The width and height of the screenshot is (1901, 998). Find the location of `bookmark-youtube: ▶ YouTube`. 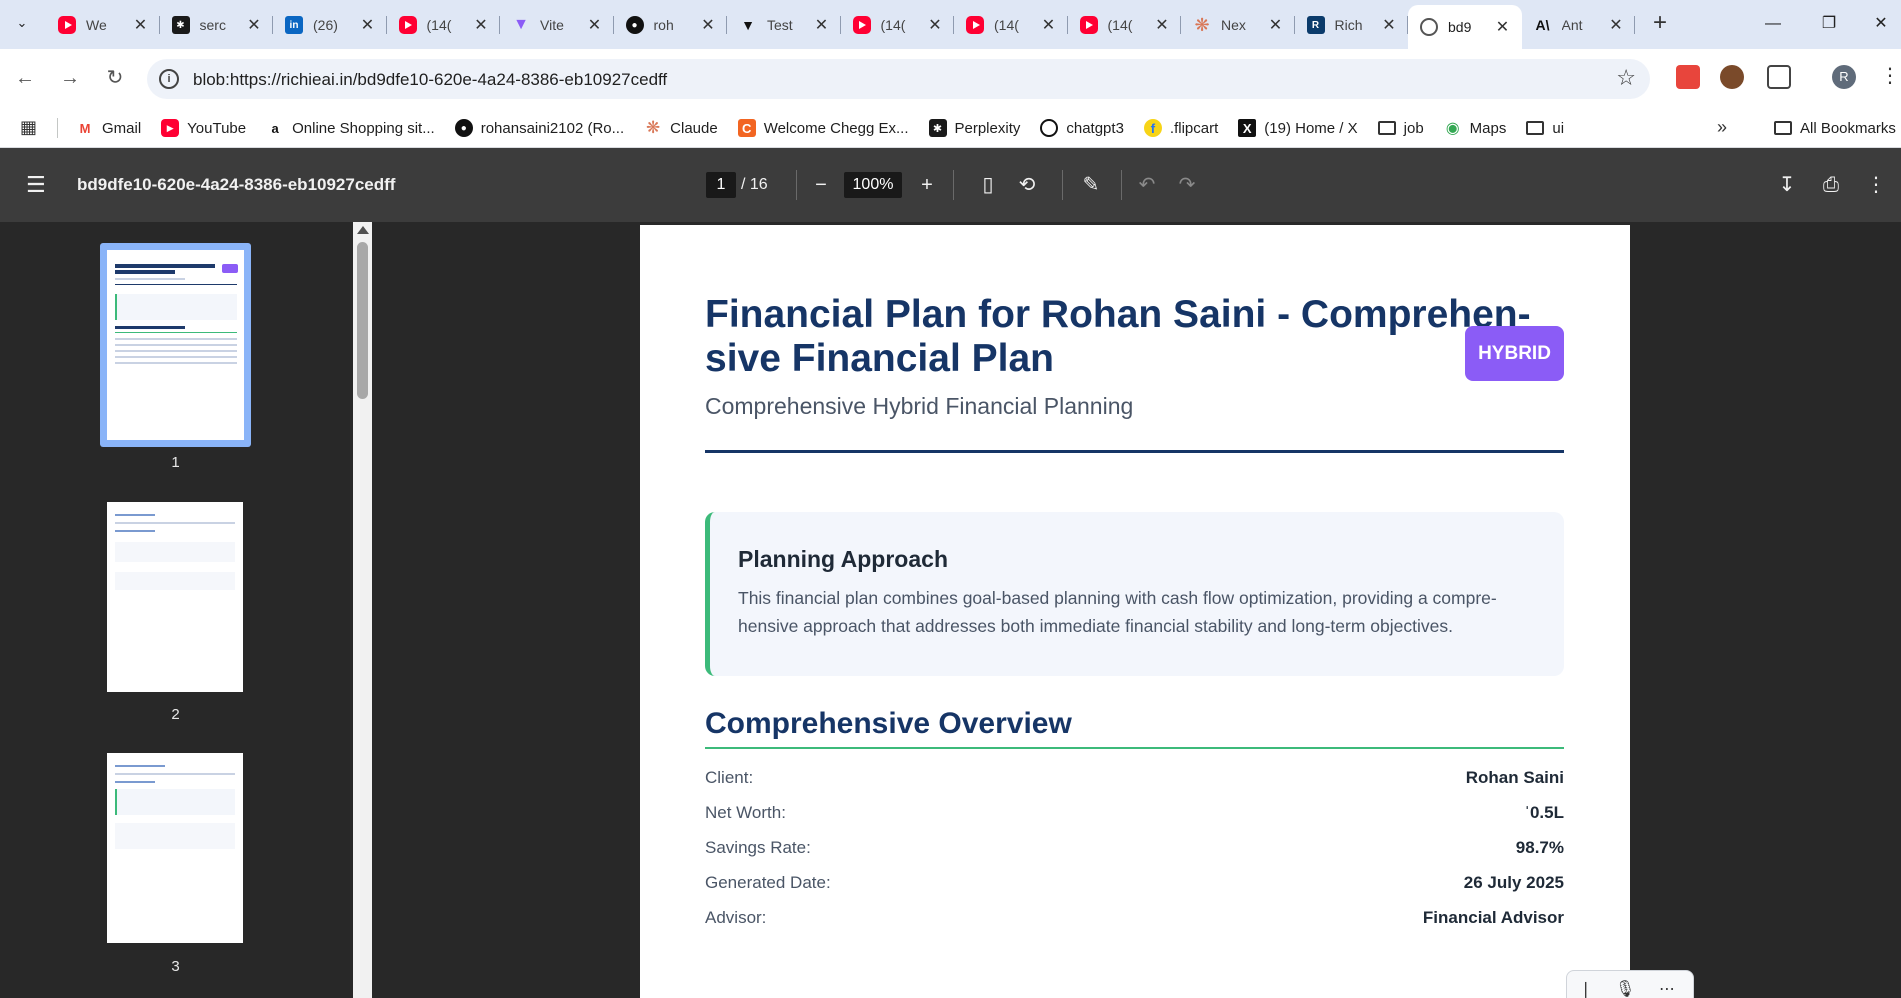

bookmark-youtube: ▶ YouTube is located at coordinates (203, 128).